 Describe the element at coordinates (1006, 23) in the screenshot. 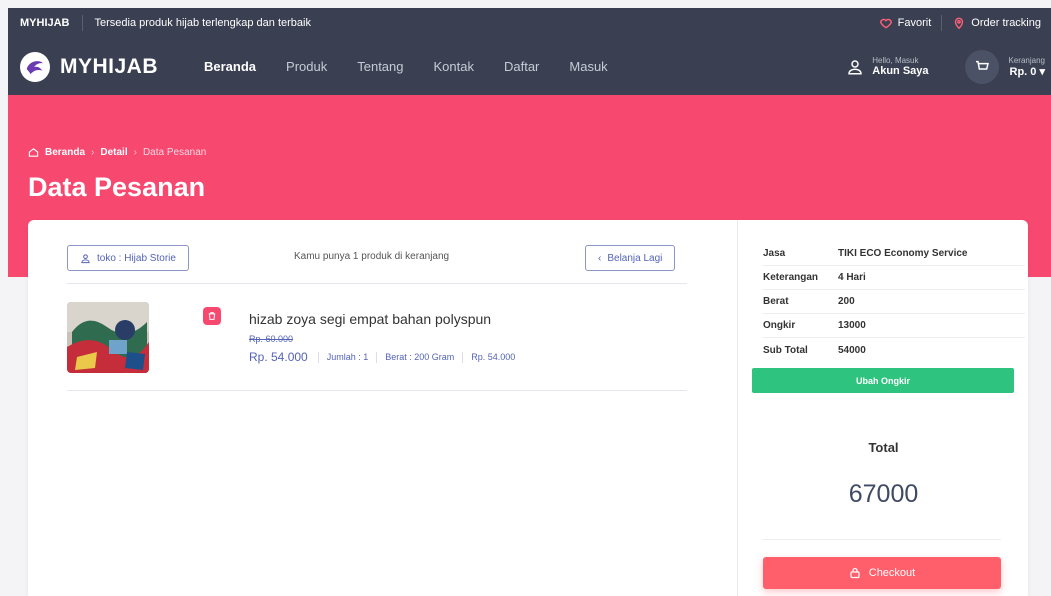

I see `order-tracking-label: Order tracking` at that location.